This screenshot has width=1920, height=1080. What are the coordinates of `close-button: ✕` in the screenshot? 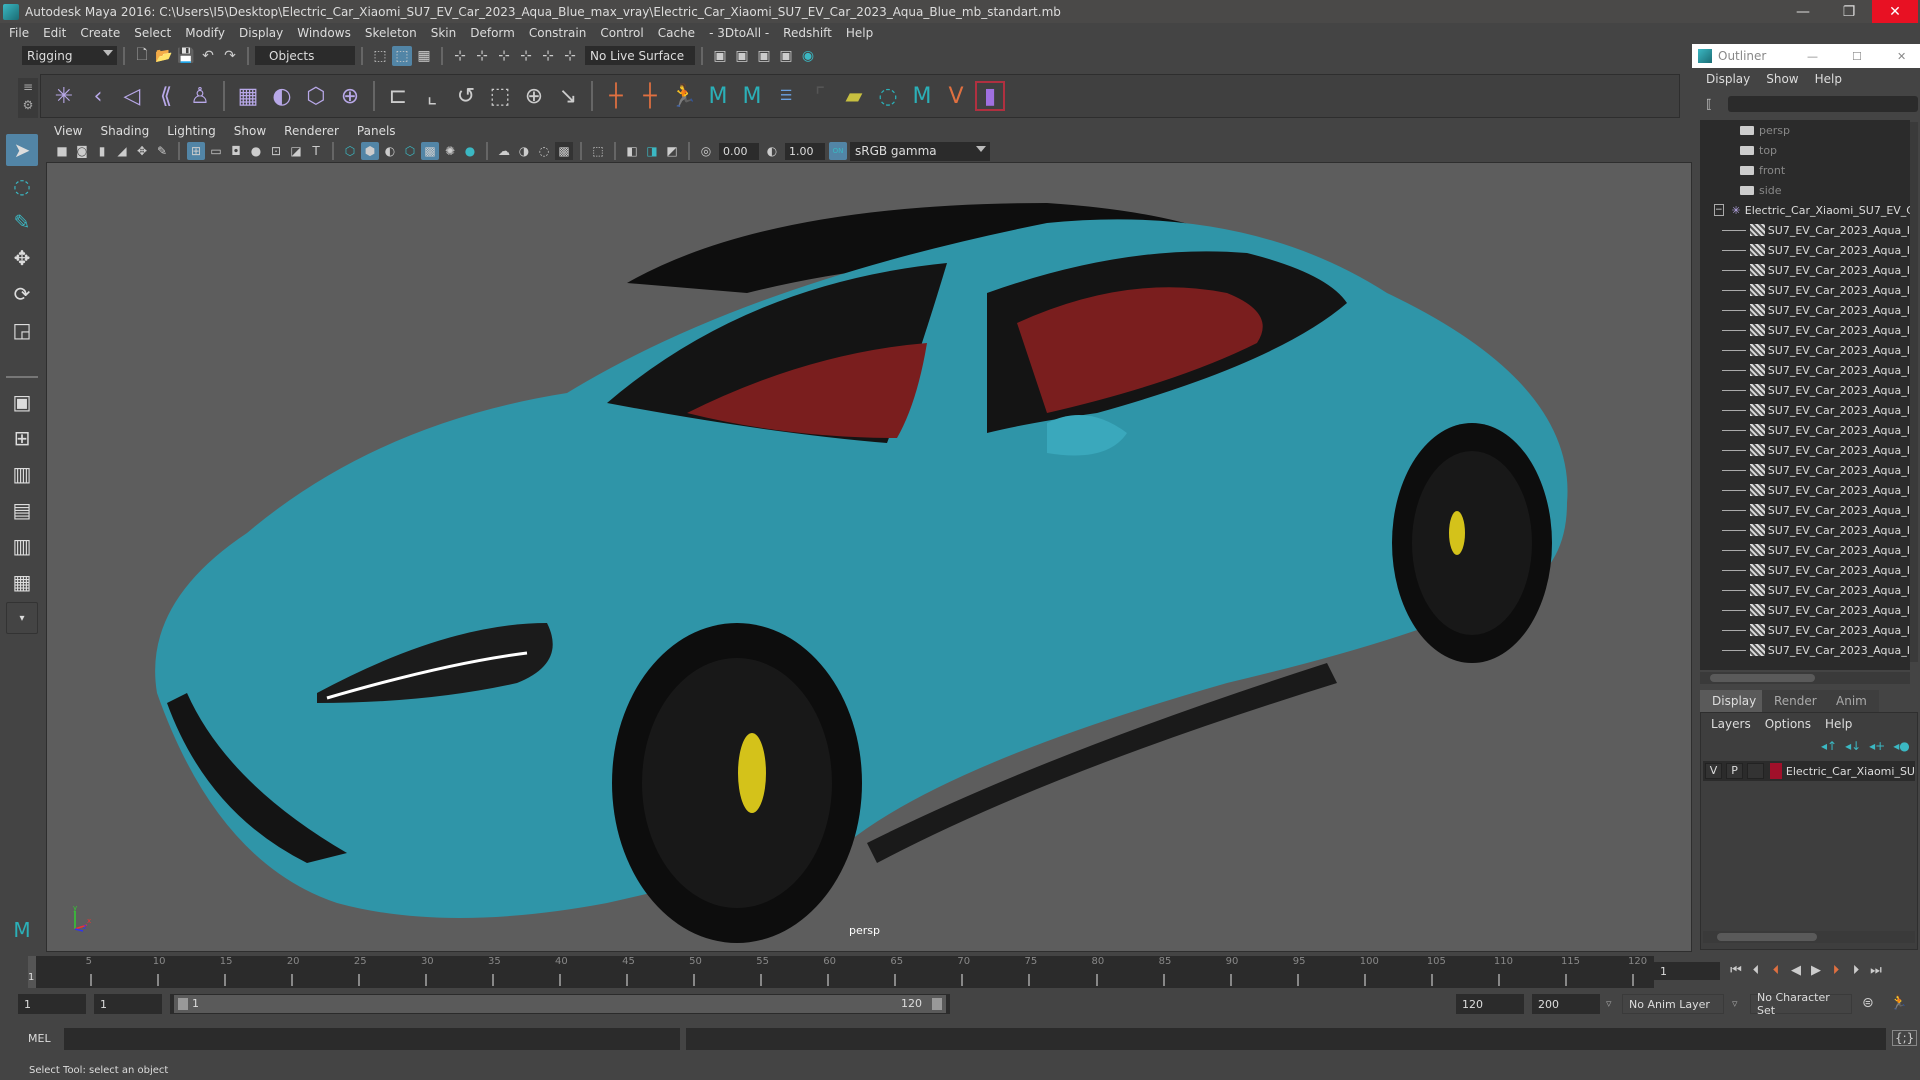 It's located at (1895, 11).